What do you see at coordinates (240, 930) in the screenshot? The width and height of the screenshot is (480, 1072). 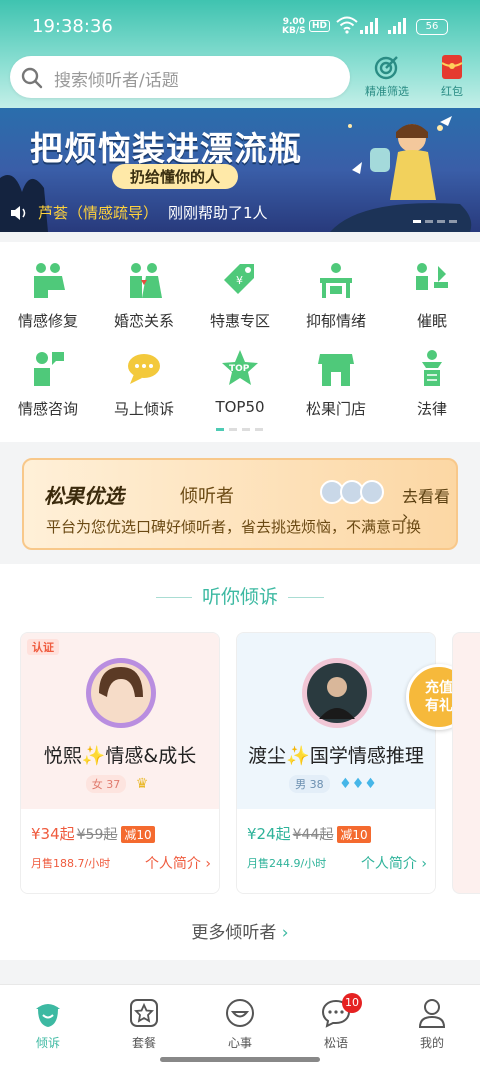 I see `more-listeners-link: 更多倾听者 ›` at bounding box center [240, 930].